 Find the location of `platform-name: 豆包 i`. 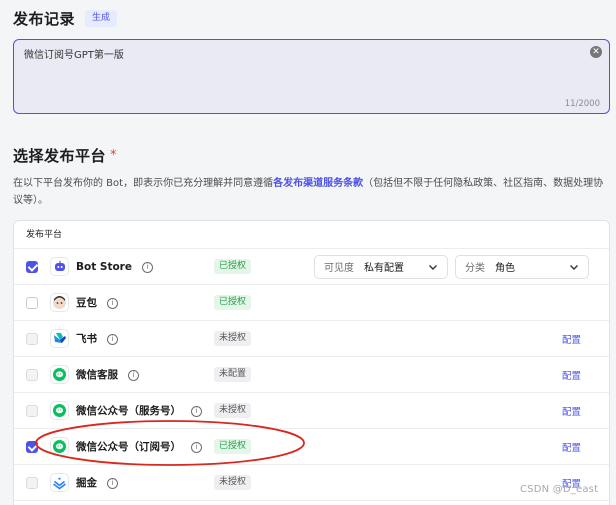

platform-name: 豆包 i is located at coordinates (97, 302).